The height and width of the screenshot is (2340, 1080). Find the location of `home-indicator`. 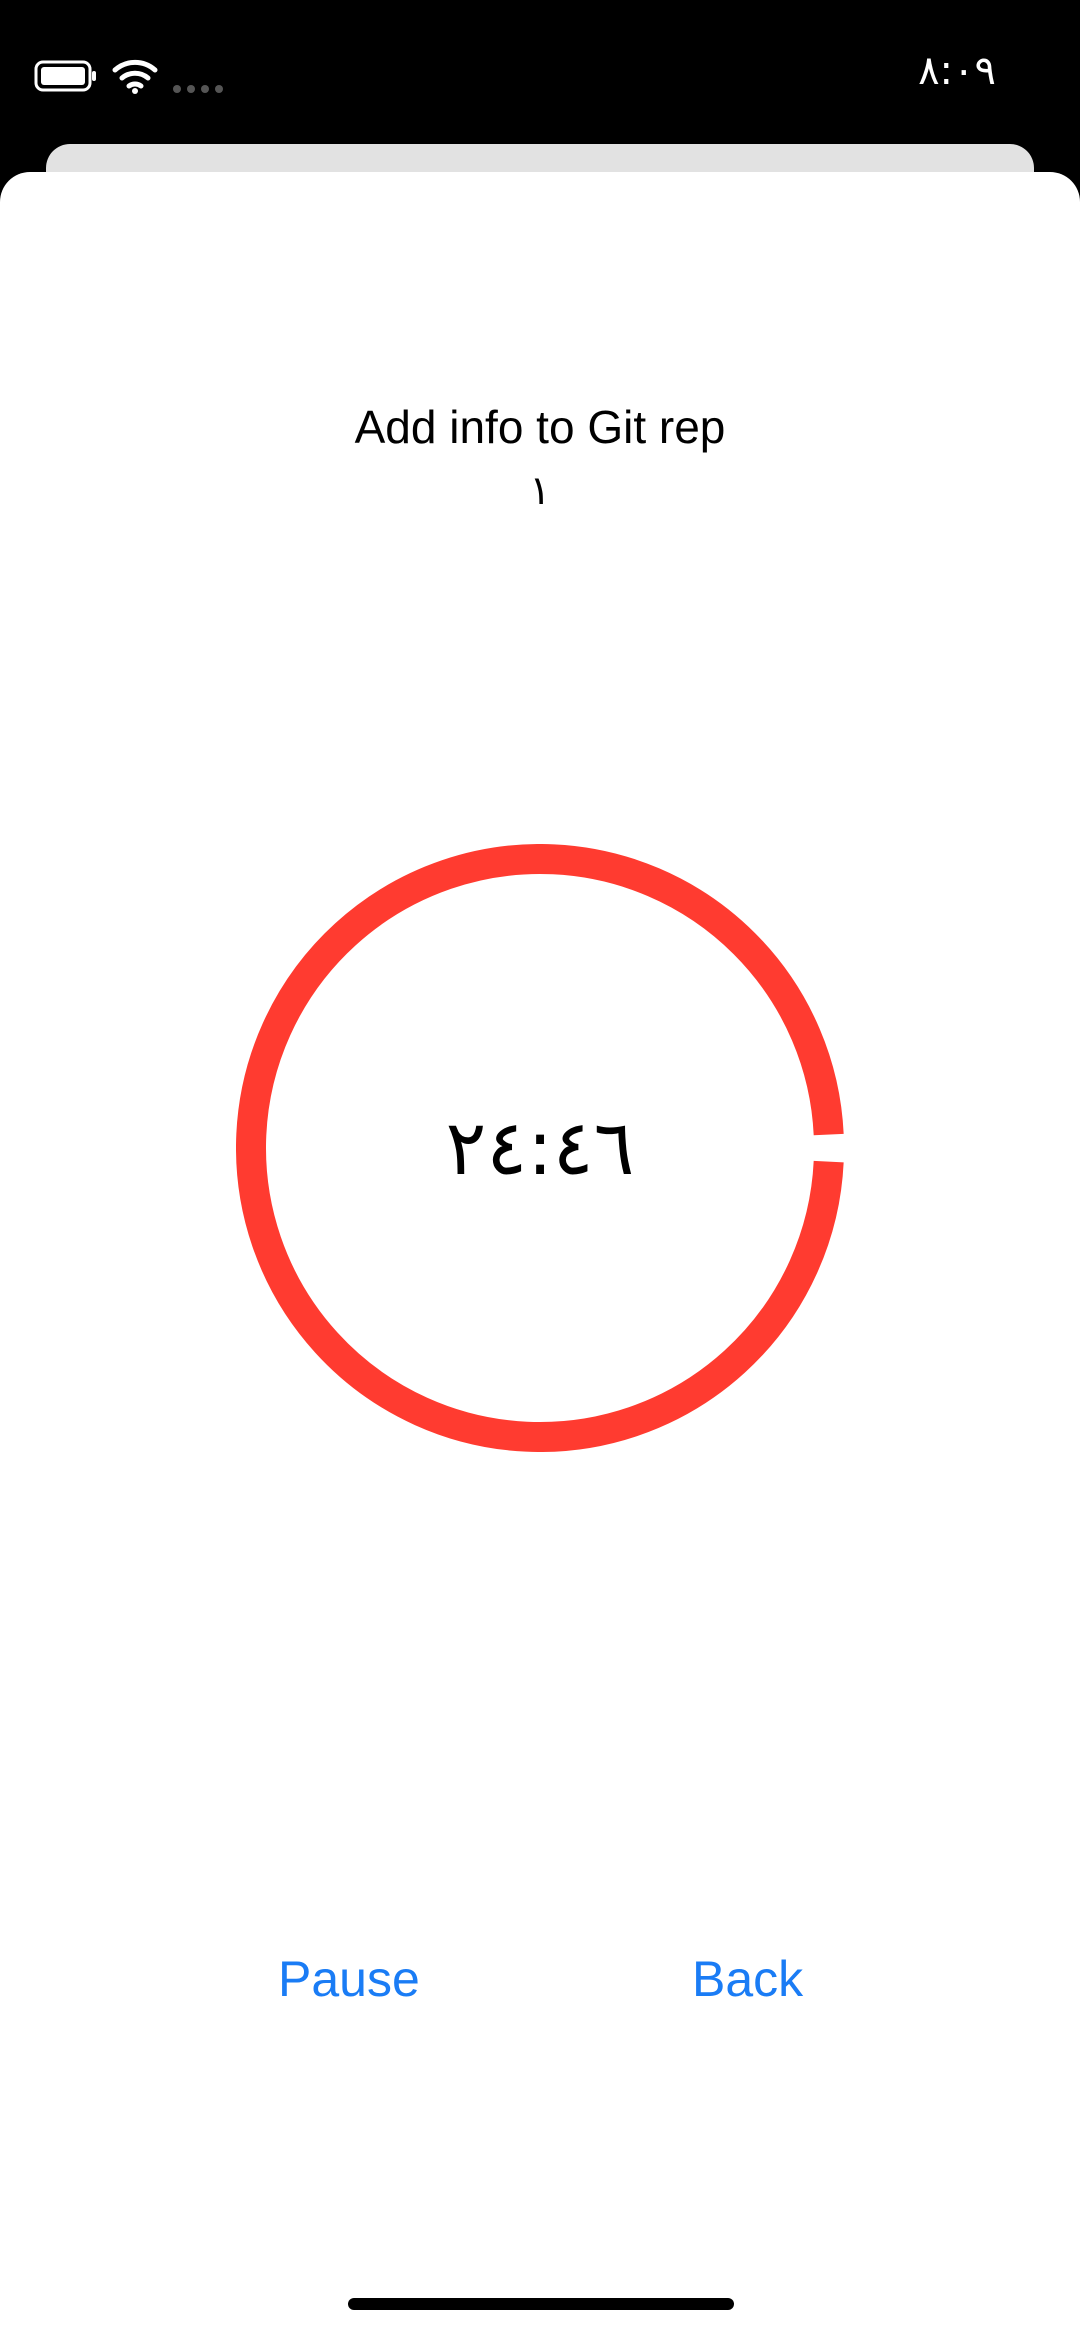

home-indicator is located at coordinates (541, 2304).